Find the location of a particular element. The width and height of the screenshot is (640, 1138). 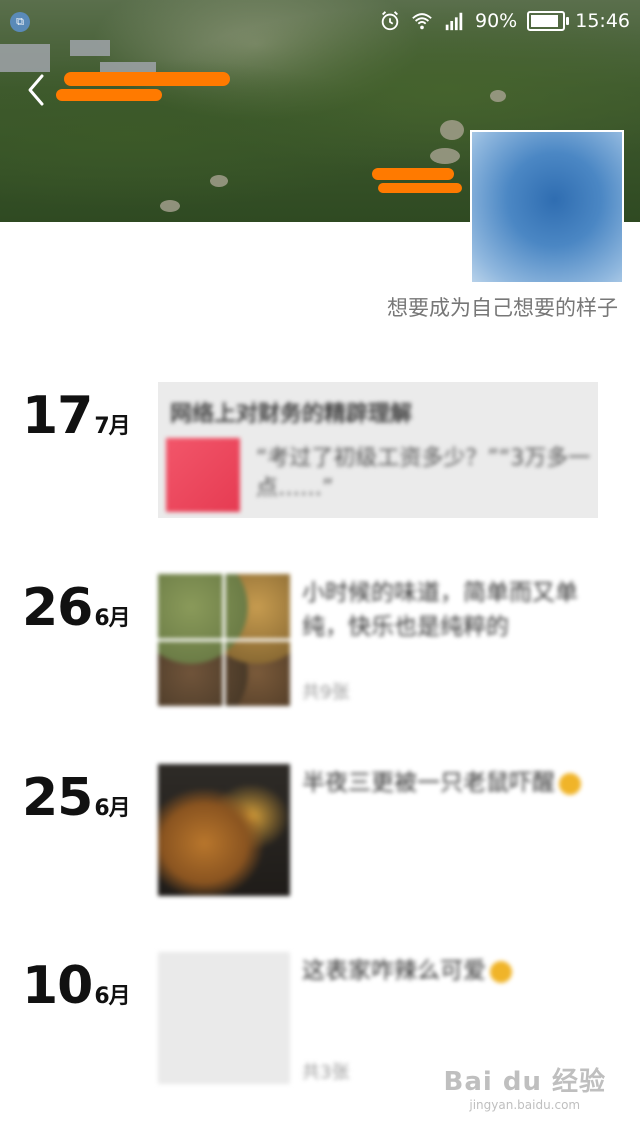

back-arrow-icon is located at coordinates (39, 90).